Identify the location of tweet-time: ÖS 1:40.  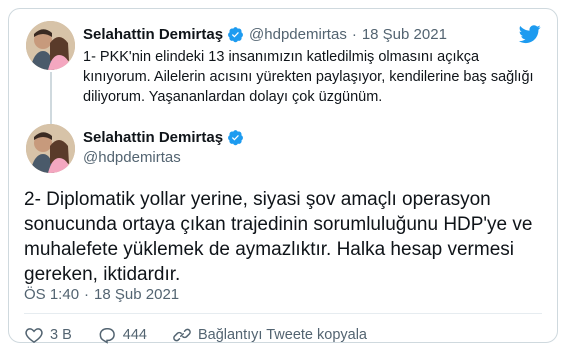
(51, 294).